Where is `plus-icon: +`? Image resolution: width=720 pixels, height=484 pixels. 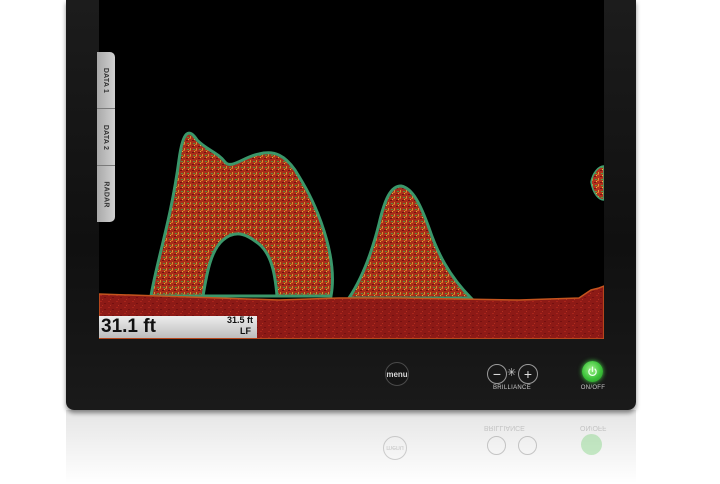
plus-icon: + is located at coordinates (528, 374).